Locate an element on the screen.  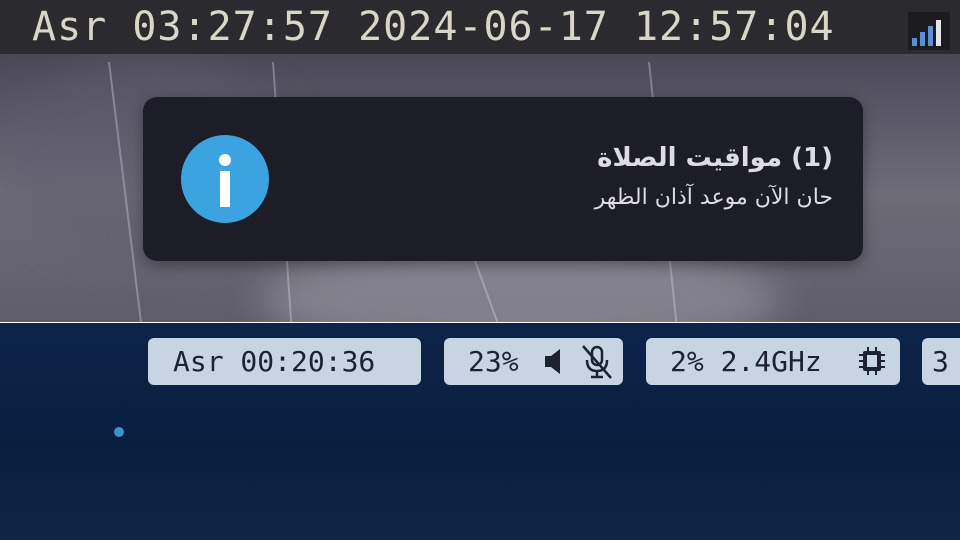
mic-muted-icon is located at coordinates (597, 368).